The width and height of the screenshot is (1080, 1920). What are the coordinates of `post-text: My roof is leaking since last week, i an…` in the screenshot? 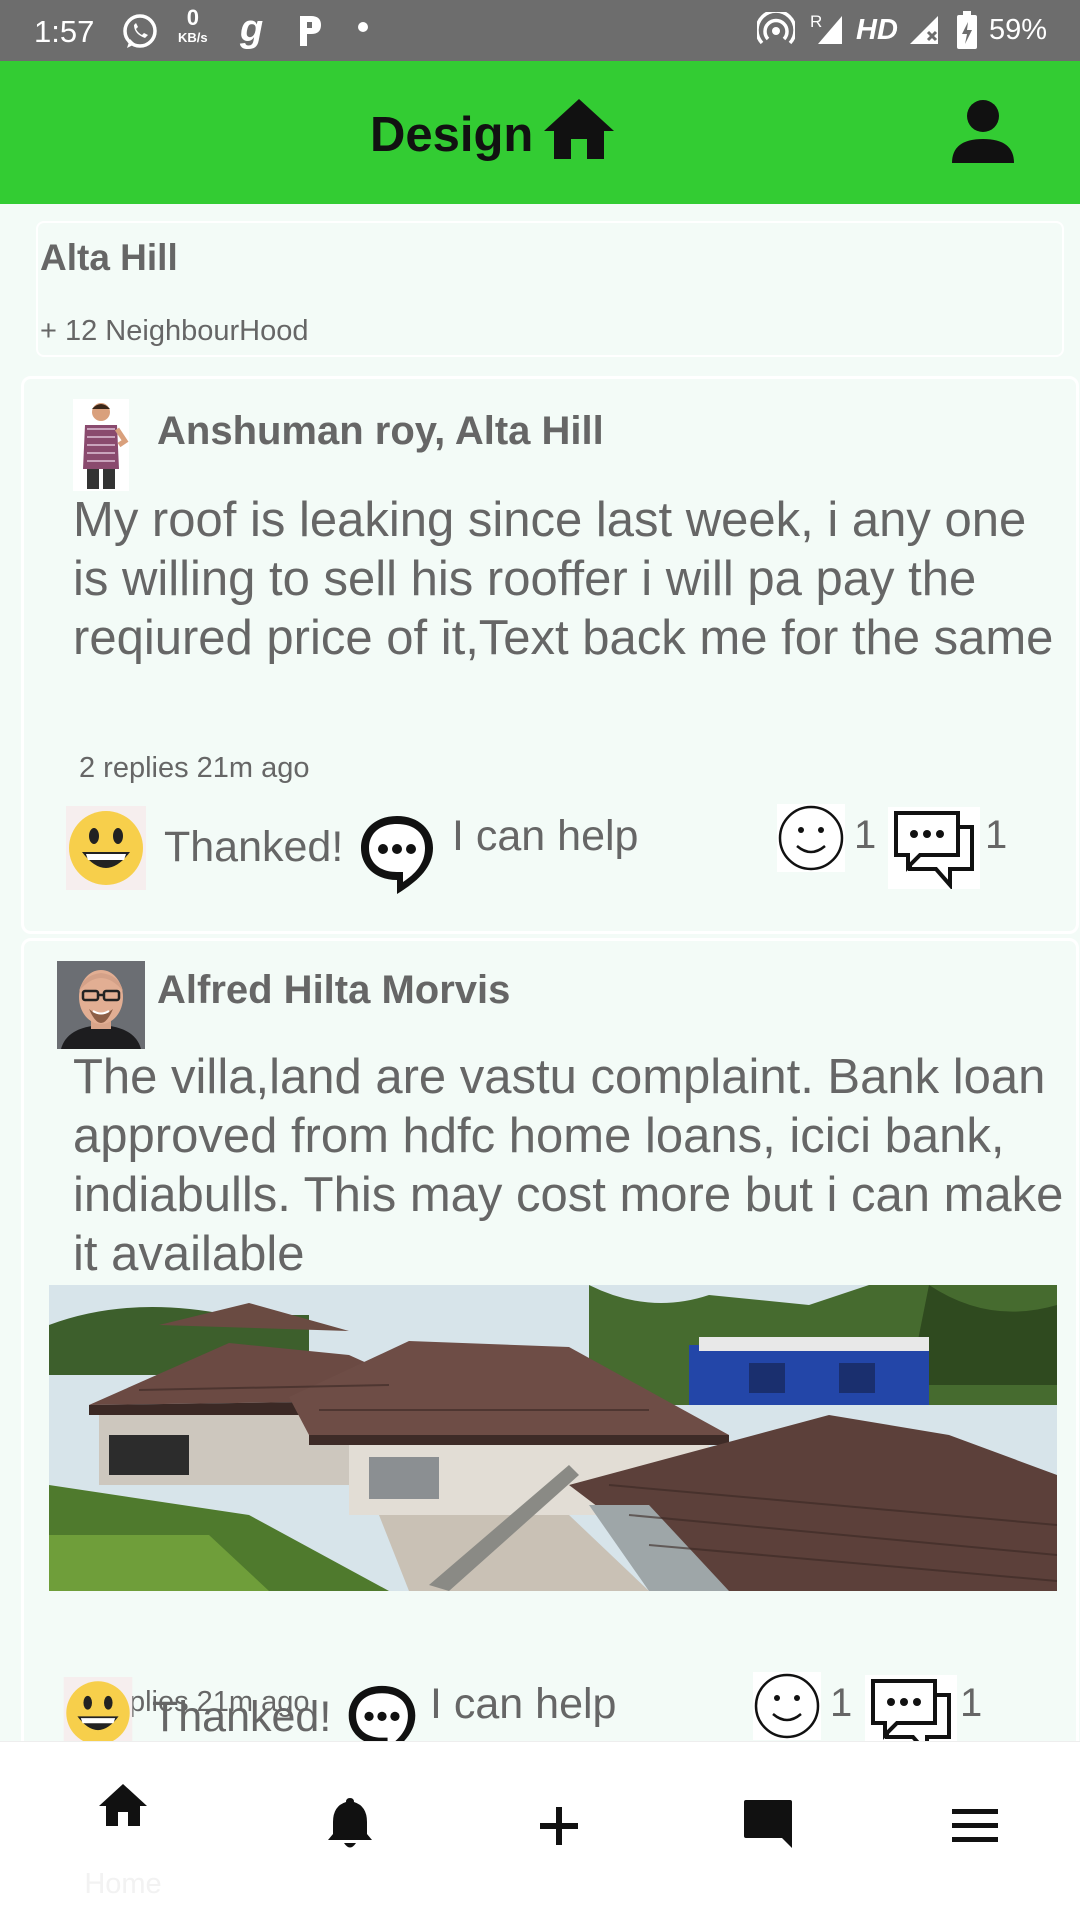 It's located at (563, 579).